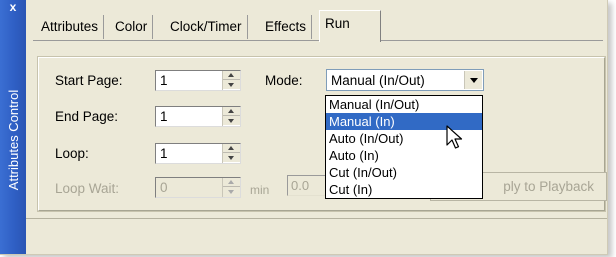  Describe the element at coordinates (164, 80) in the screenshot. I see `start-page-value: 1` at that location.